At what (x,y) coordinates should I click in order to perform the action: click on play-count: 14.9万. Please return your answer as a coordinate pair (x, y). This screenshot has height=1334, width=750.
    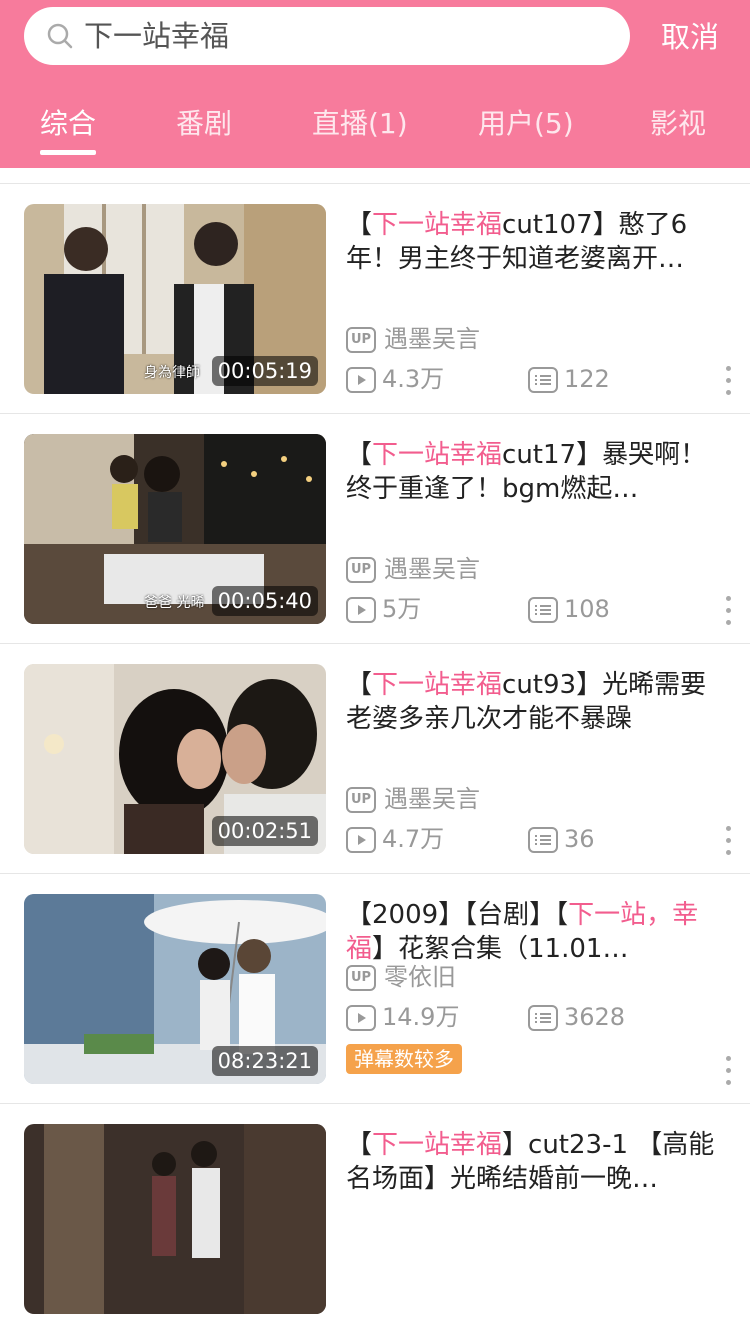
    Looking at the image, I should click on (402, 1017).